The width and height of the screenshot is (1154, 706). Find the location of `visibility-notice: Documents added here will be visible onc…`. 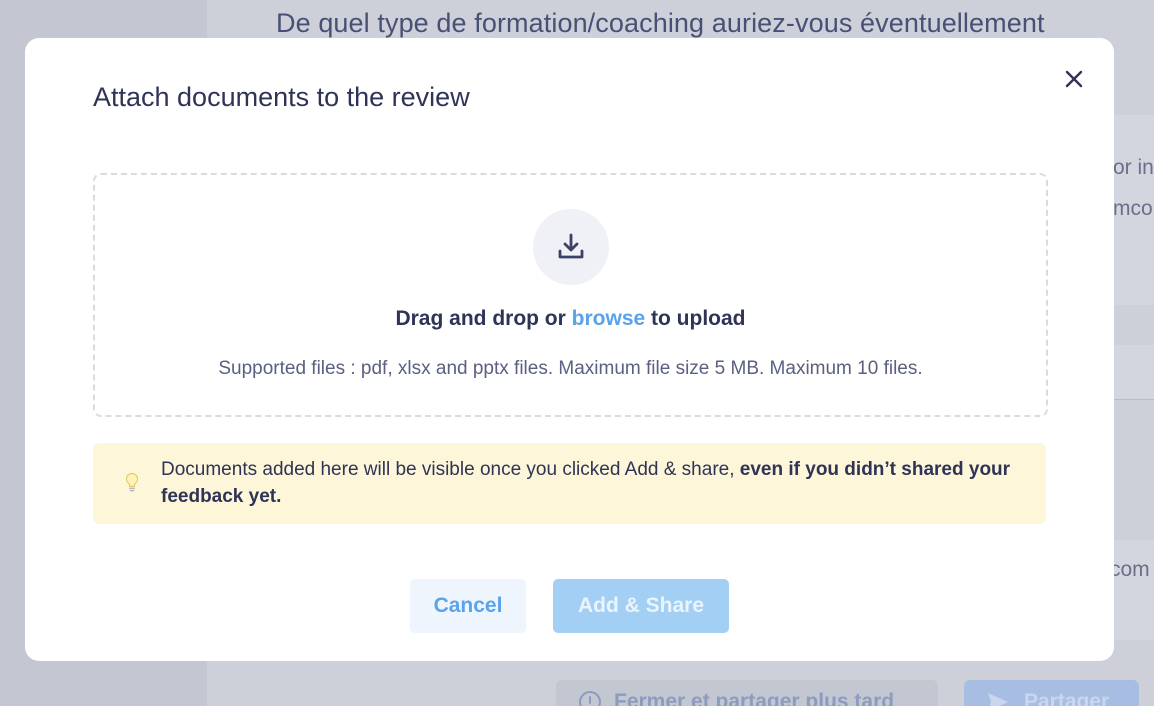

visibility-notice: Documents added here will be visible onc… is located at coordinates (569, 483).